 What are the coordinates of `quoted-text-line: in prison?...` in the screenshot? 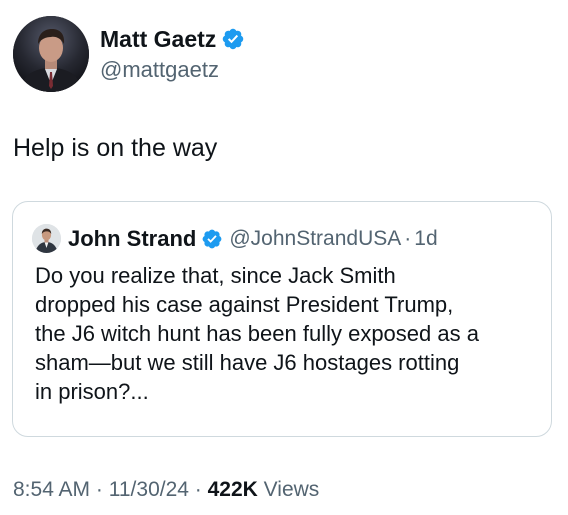 It's located at (92, 391).